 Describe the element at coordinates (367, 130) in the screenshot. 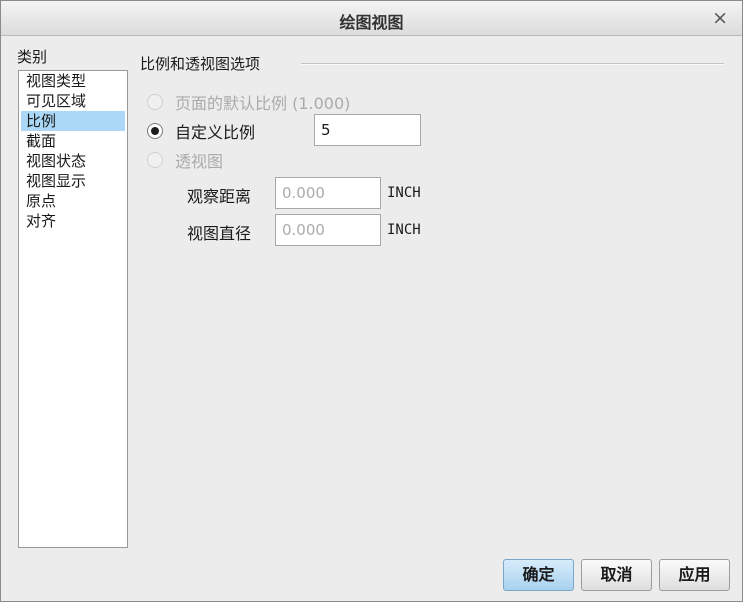

I see `custom-scale-input: 5` at that location.